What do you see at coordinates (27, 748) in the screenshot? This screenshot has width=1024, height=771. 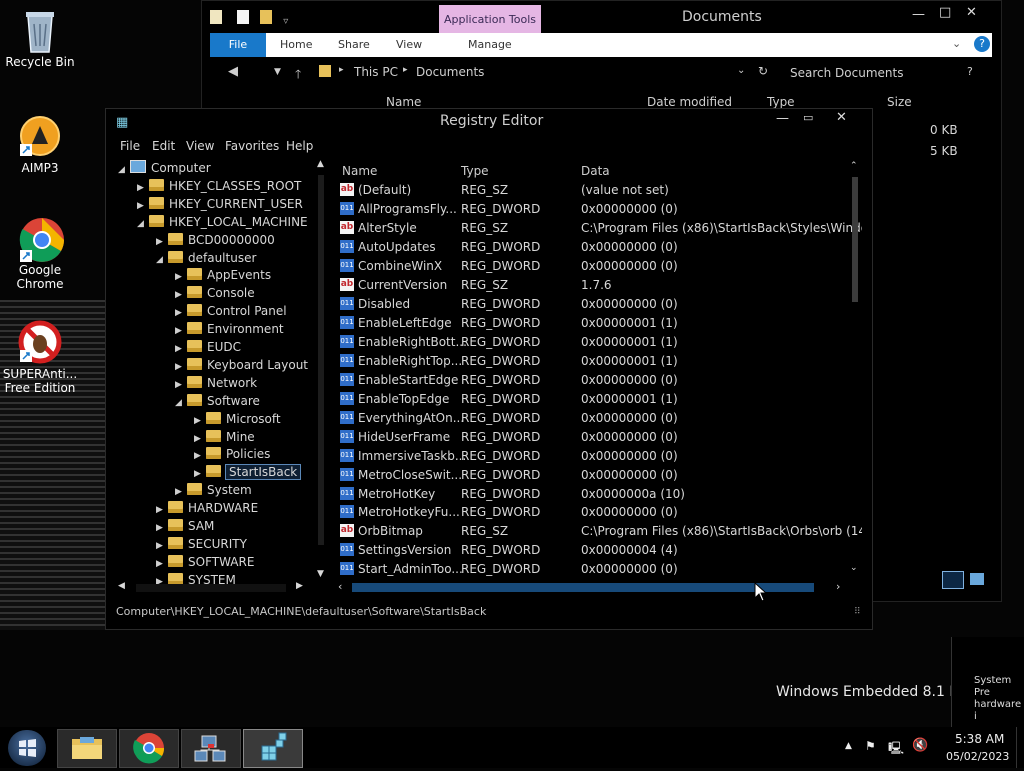 I see `start-button` at bounding box center [27, 748].